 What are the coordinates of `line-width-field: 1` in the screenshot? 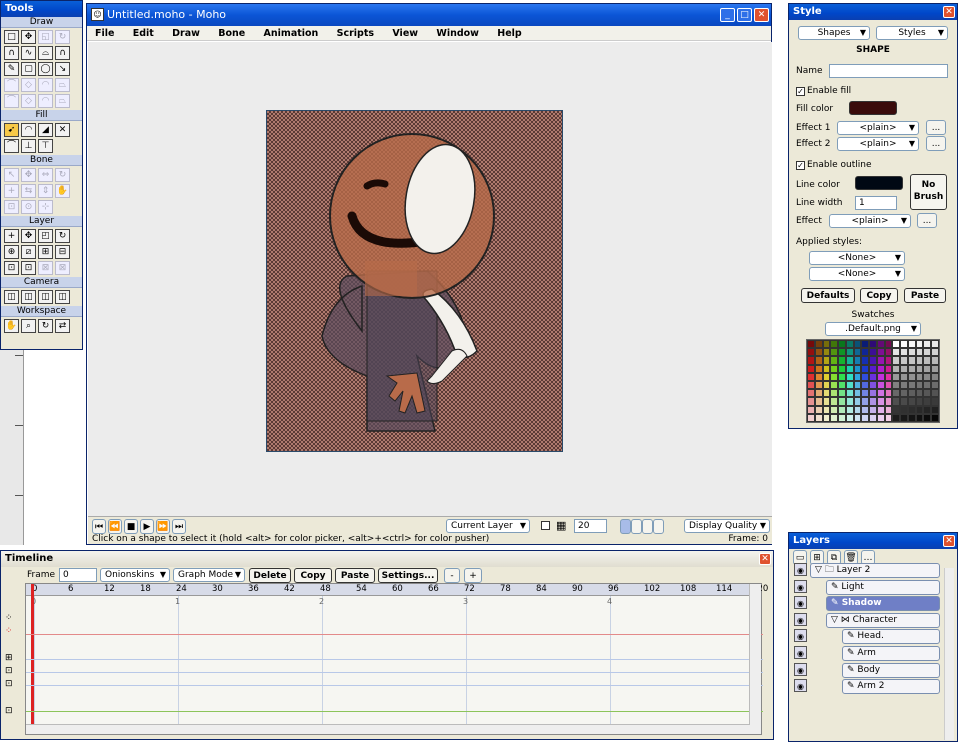 It's located at (876, 203).